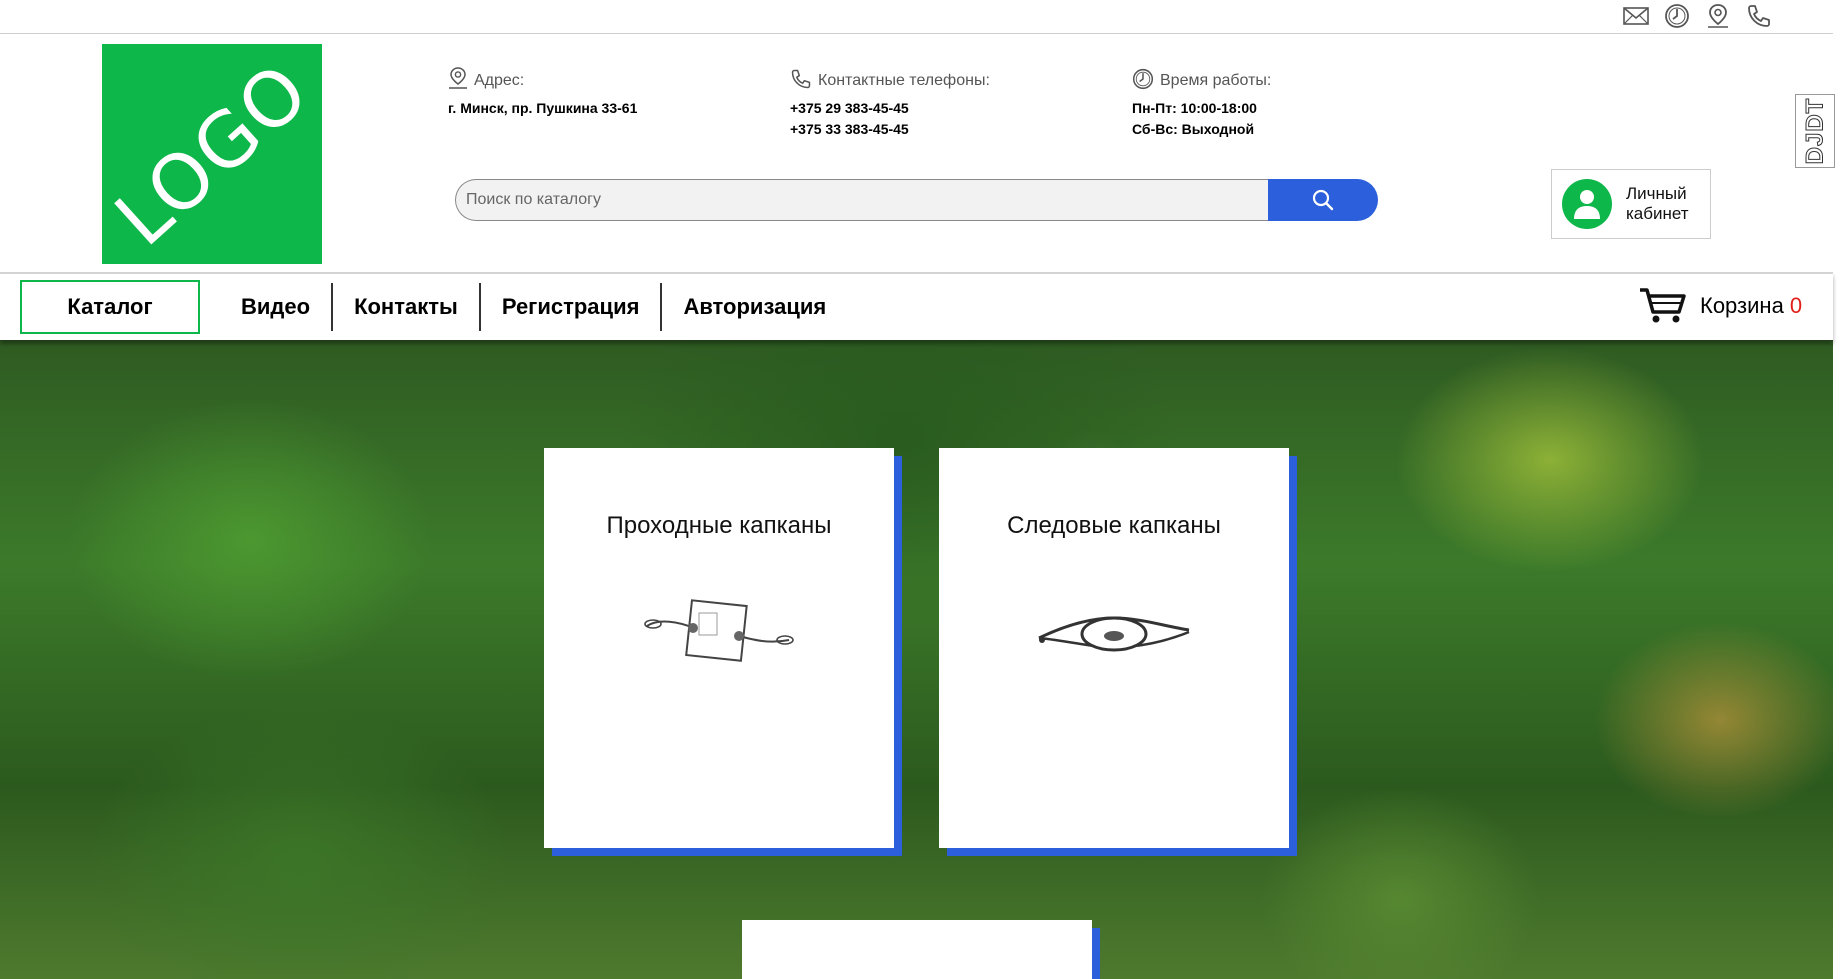 The width and height of the screenshot is (1848, 979). Describe the element at coordinates (1216, 80) in the screenshot. I see `hours-label: Время работы:` at that location.